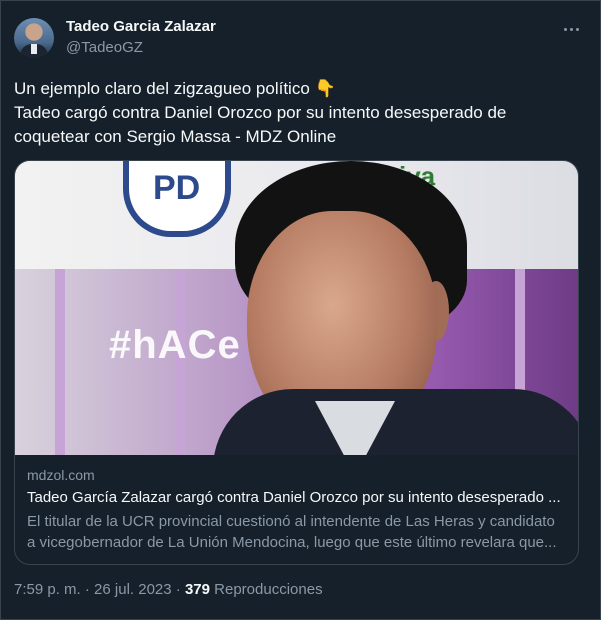 This screenshot has height=620, width=601. I want to click on more-horizontal-icon, so click(571, 29).